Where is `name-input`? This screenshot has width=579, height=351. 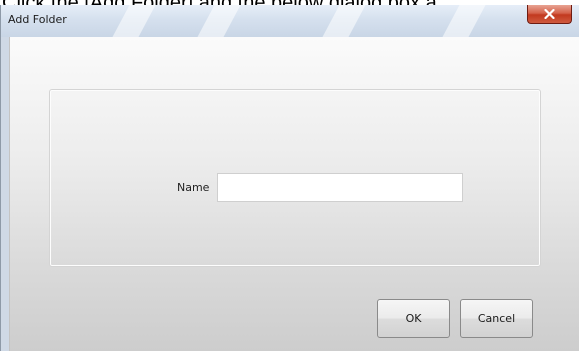
name-input is located at coordinates (340, 187).